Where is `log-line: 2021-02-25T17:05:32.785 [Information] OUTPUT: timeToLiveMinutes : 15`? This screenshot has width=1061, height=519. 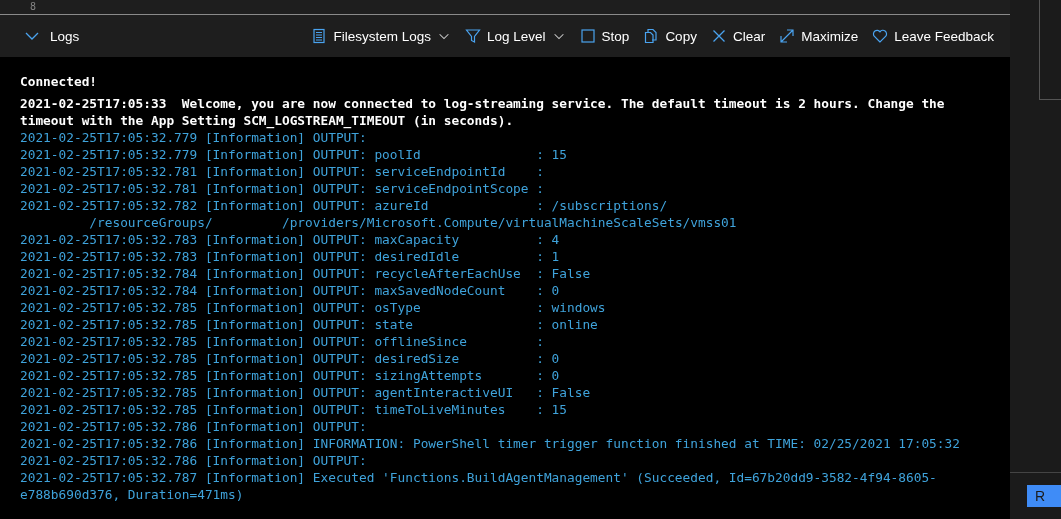
log-line: 2021-02-25T17:05:32.785 [Information] OUTPUT: timeToLiveMinutes : 15 is located at coordinates (294, 409).